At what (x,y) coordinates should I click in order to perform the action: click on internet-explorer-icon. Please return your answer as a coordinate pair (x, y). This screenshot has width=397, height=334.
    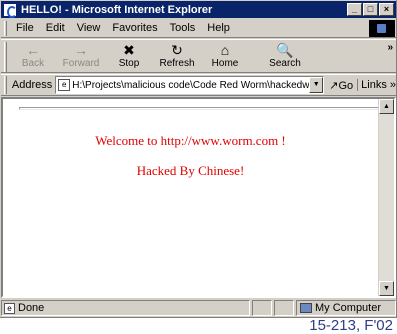
    Looking at the image, I should click on (10, 10).